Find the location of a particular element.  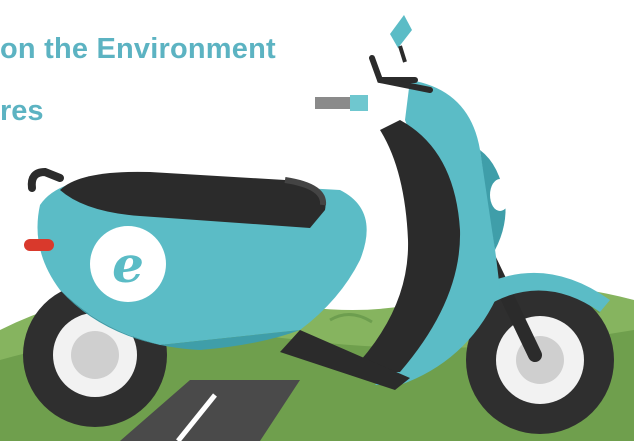

e-logo-letter: e is located at coordinates (128, 264).